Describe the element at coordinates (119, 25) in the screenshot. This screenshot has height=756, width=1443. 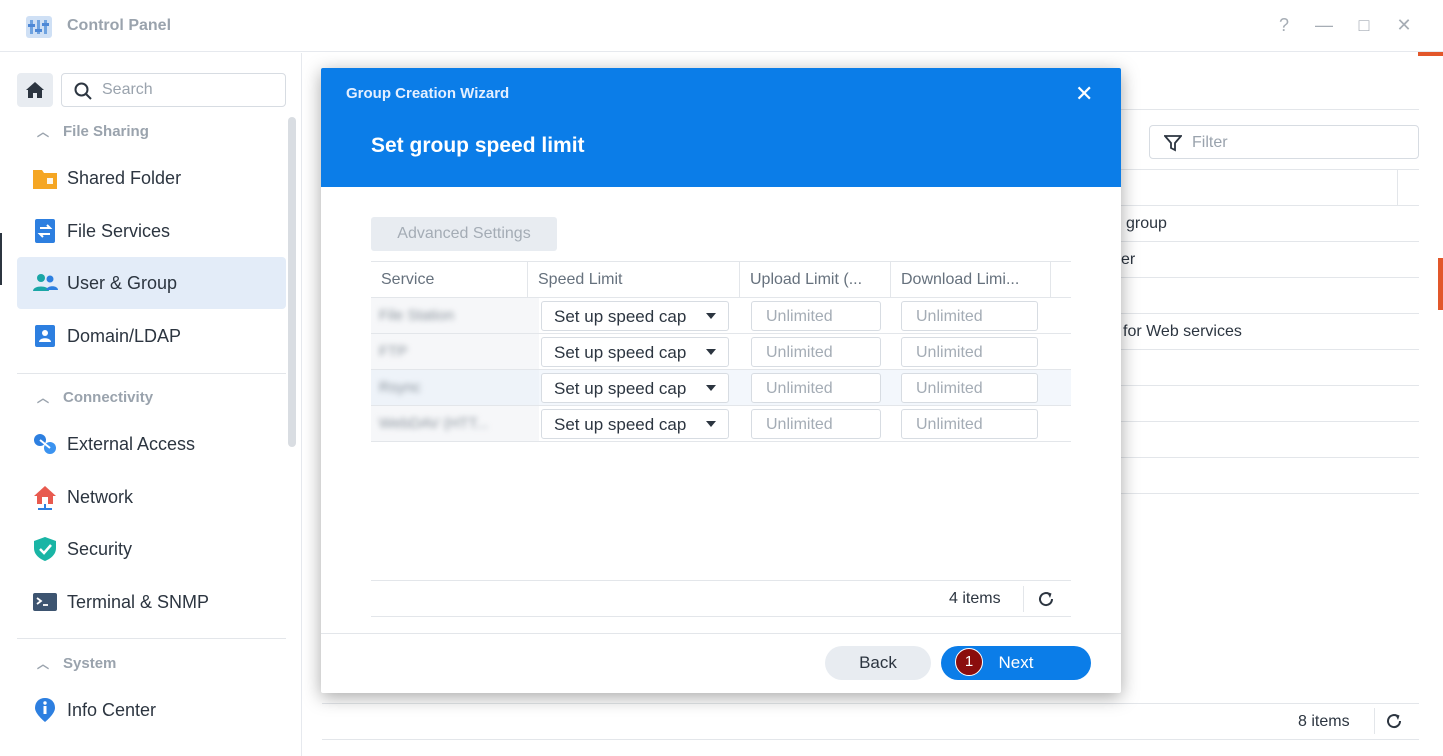
I see `window-title: Control Panel` at that location.